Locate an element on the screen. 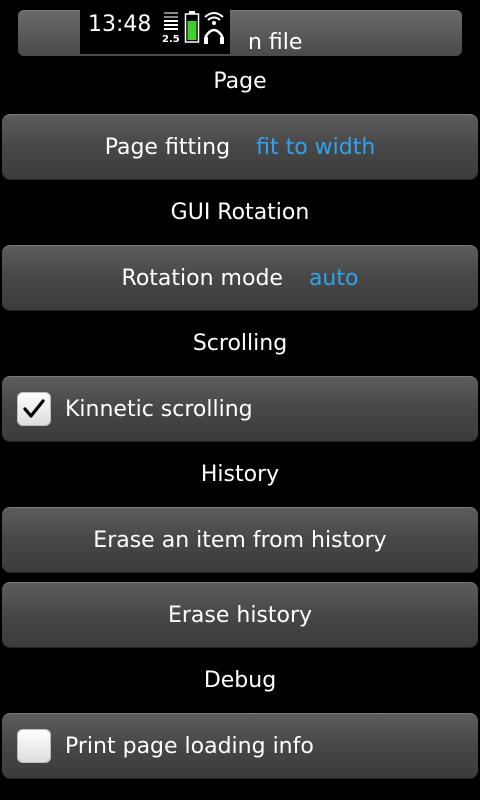  erase-item-button: Erase an item from history is located at coordinates (240, 540).